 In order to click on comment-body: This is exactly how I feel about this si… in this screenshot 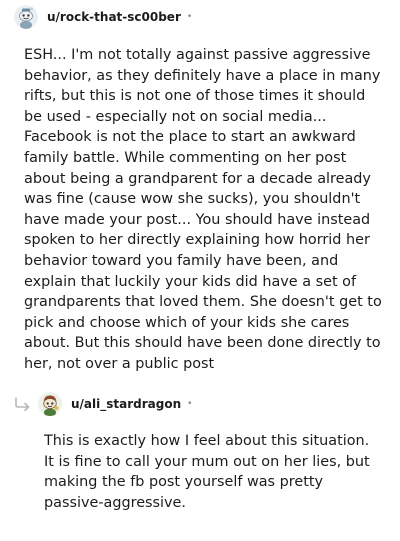, I will do `click(207, 472)`.